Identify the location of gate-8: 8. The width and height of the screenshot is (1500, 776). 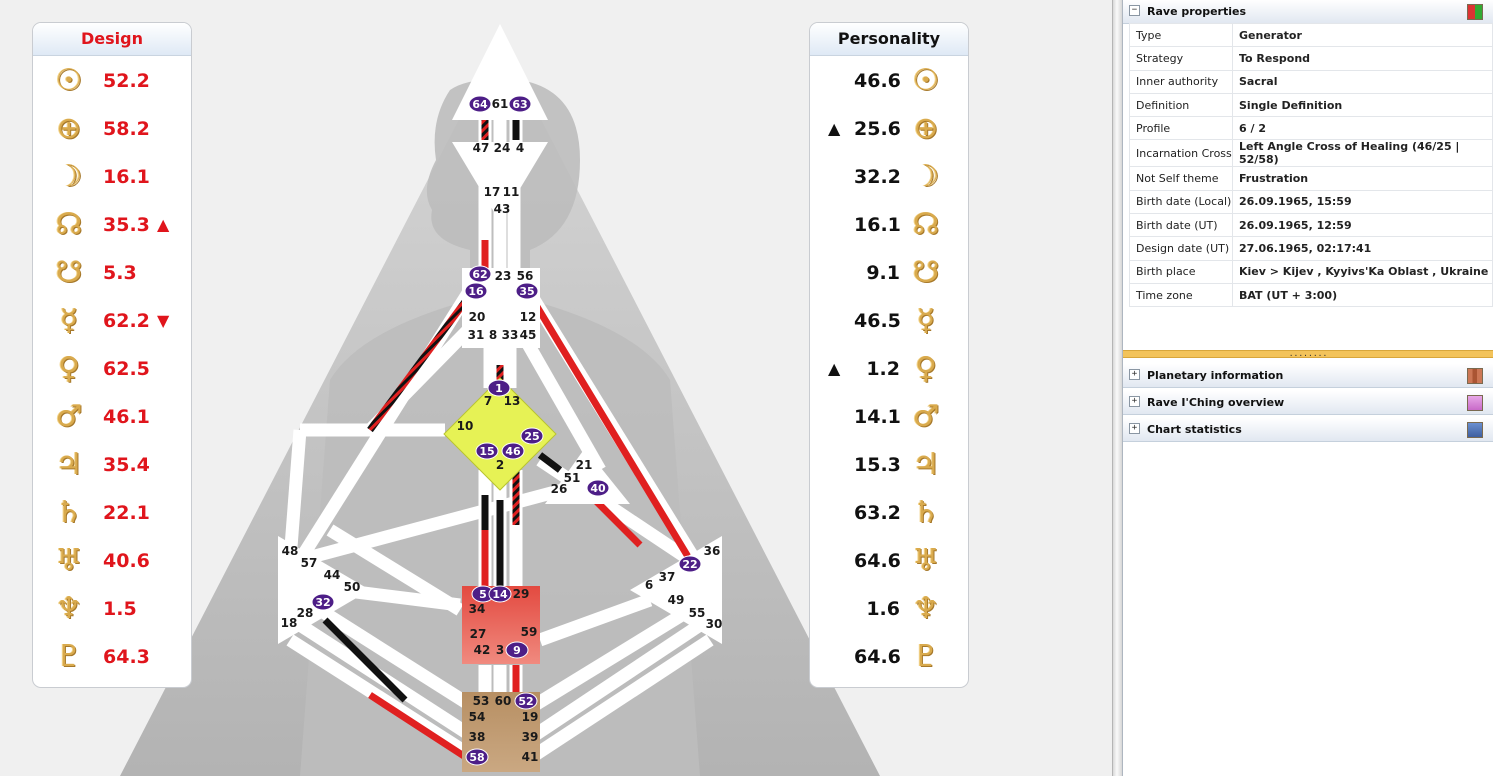
(493, 335).